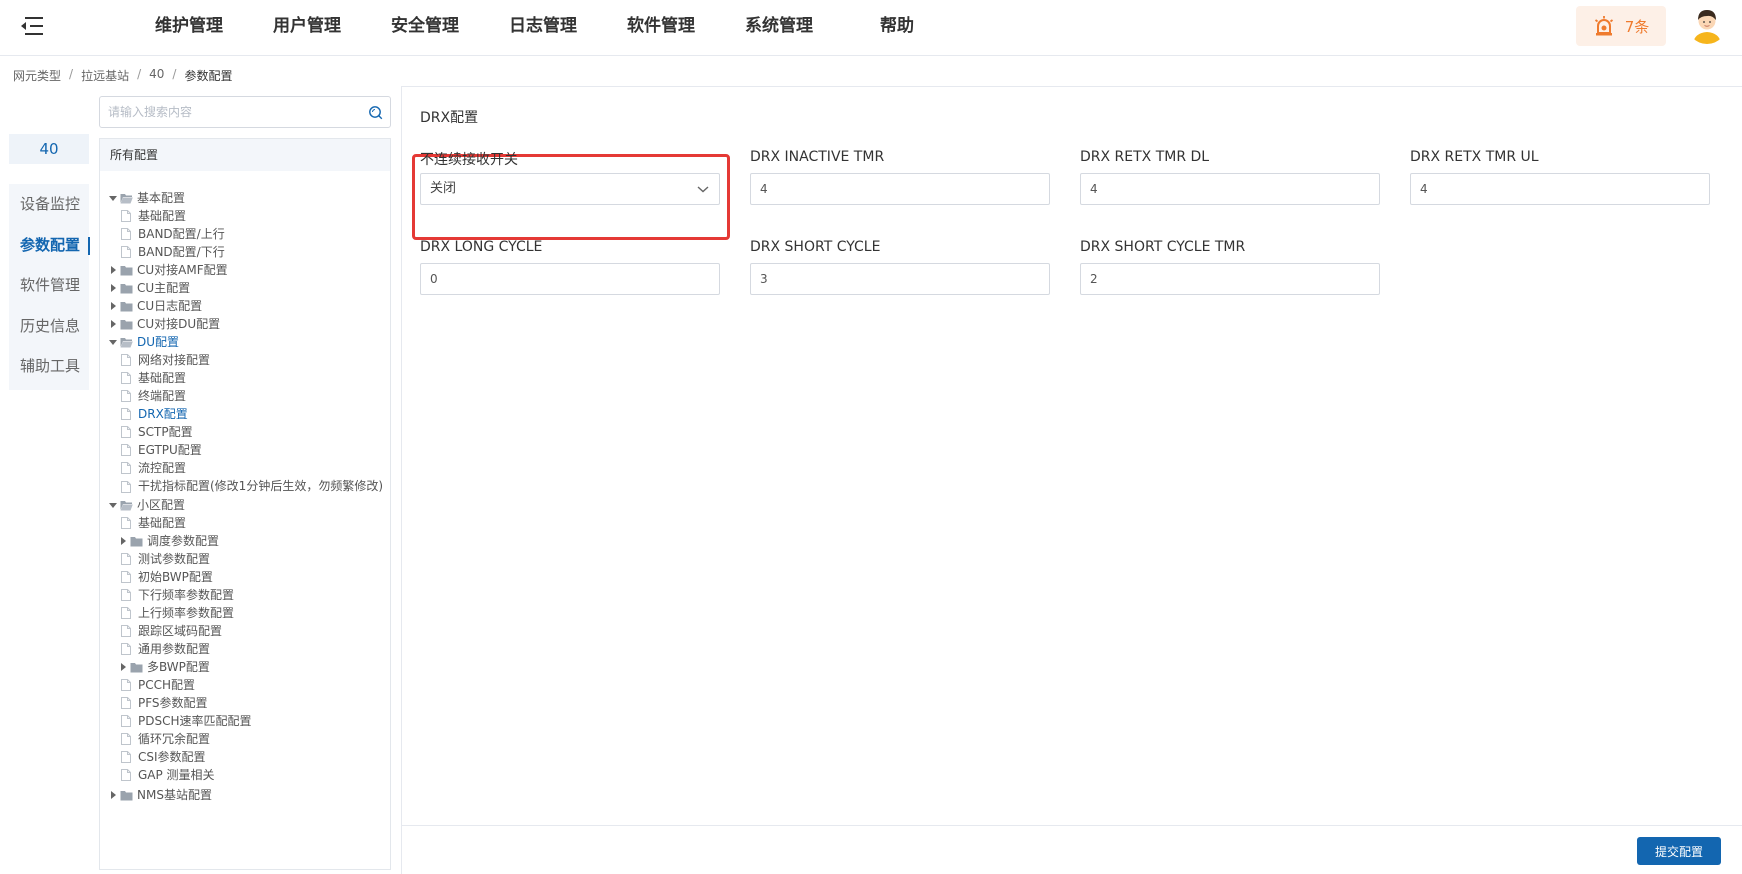  I want to click on tree-node-label: CSI参数配置, so click(172, 757).